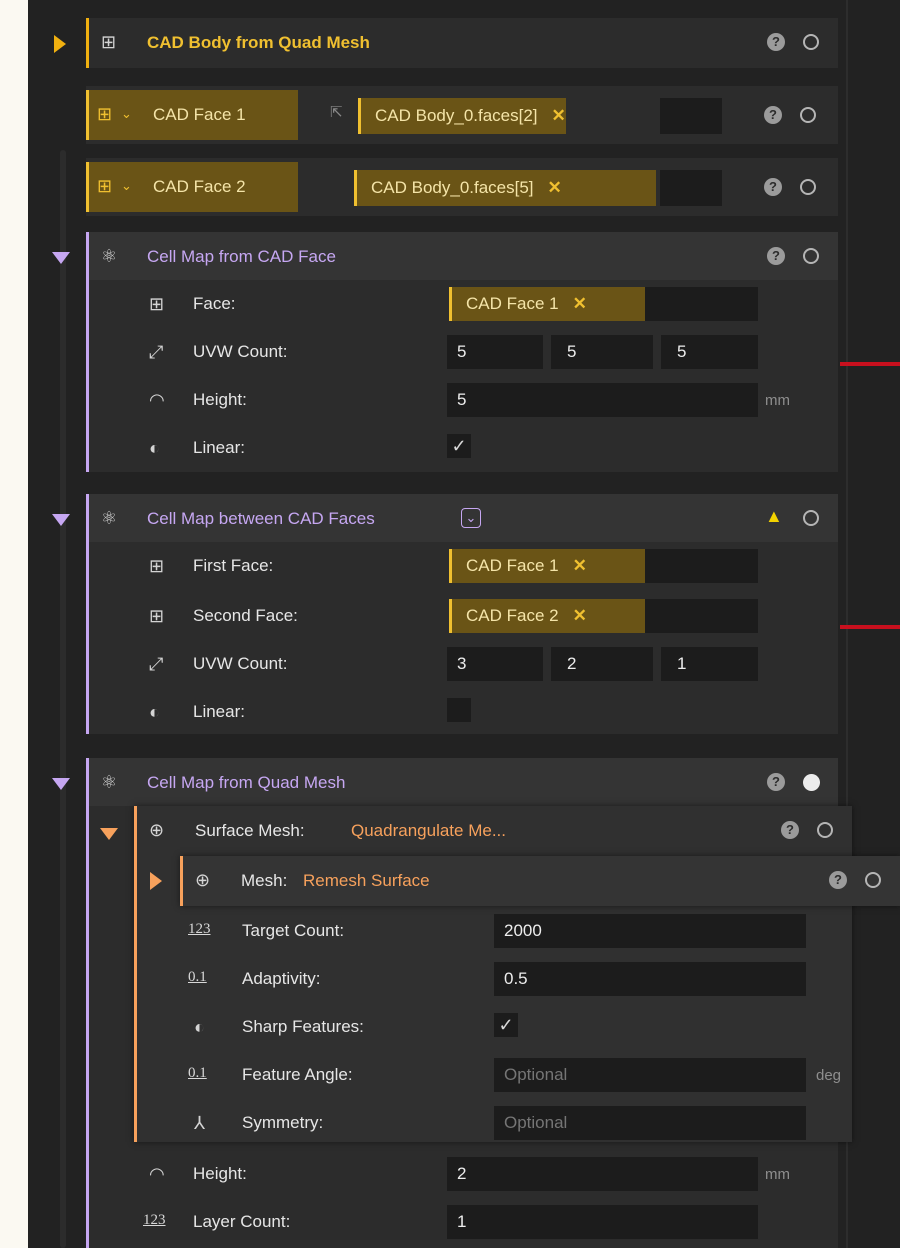  I want to click on uvw-w-field: 5, so click(709, 352).